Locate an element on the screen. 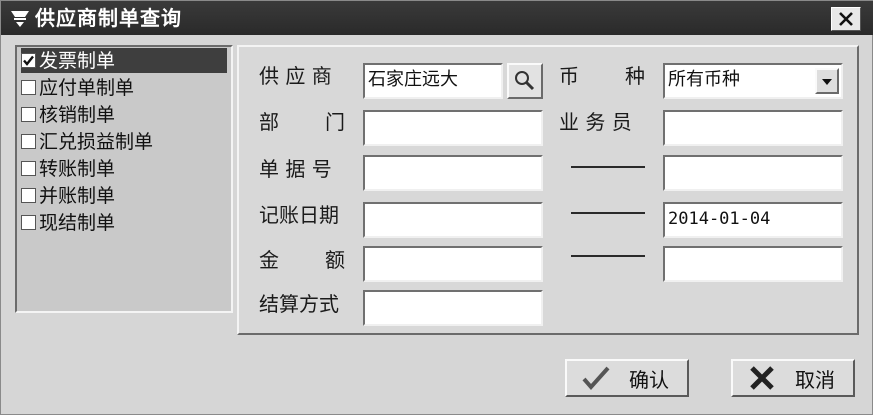 Image resolution: width=873 pixels, height=415 pixels. currency-label-part1: 币 is located at coordinates (569, 76).